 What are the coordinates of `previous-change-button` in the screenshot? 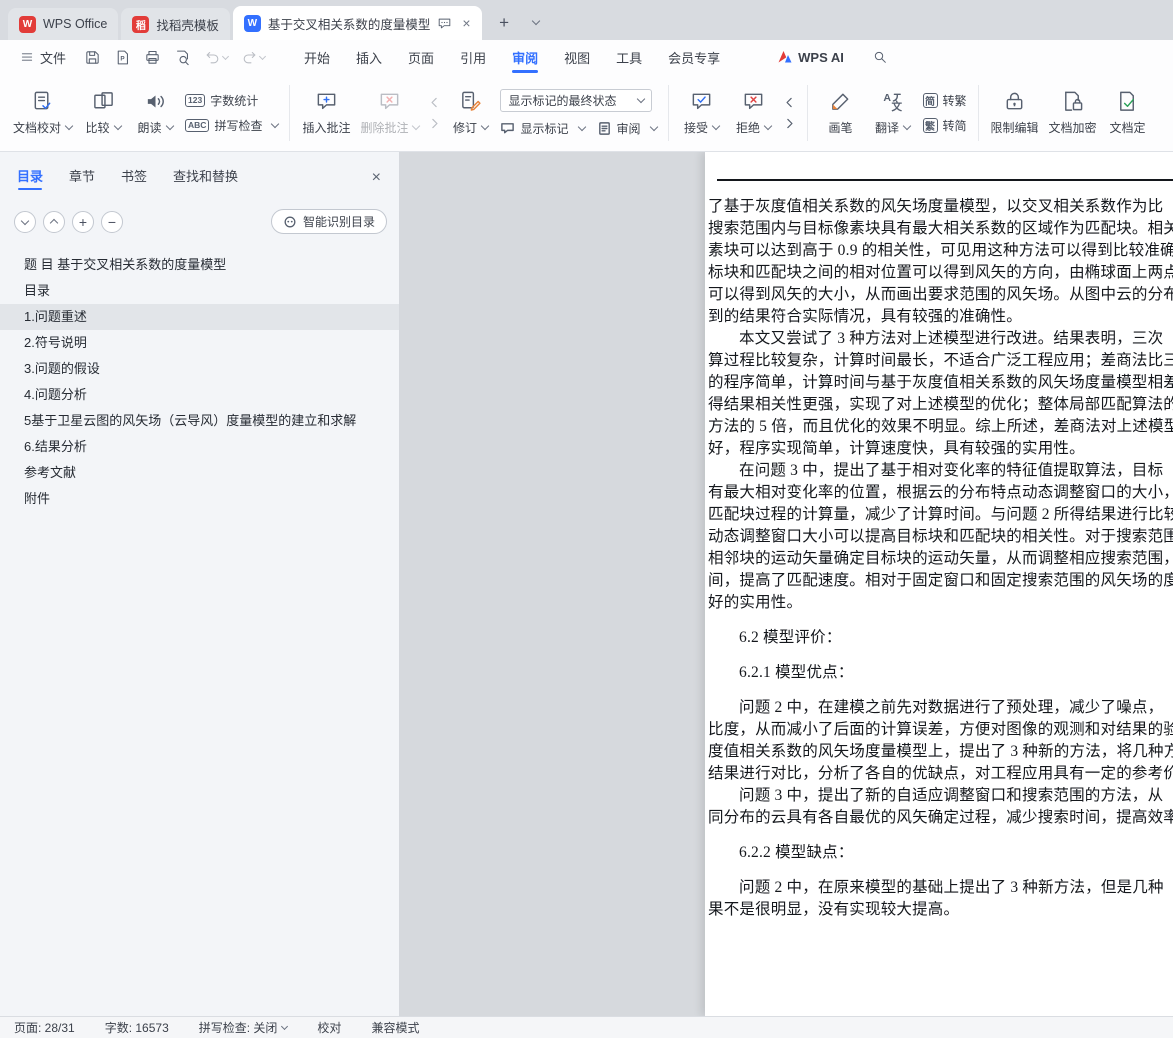 It's located at (790, 102).